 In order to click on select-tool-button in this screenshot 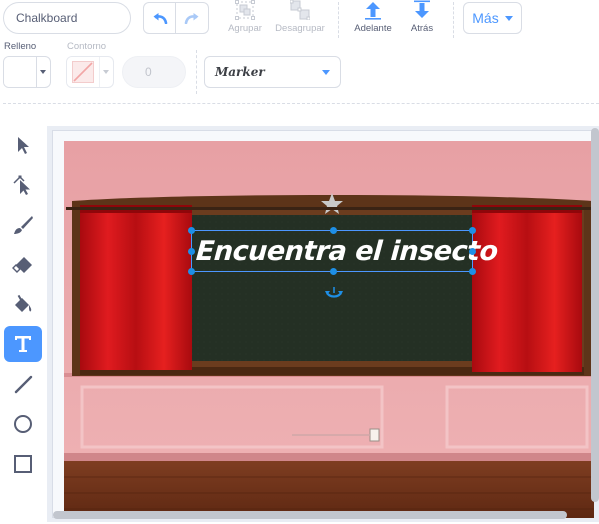, I will do `click(23, 145)`.